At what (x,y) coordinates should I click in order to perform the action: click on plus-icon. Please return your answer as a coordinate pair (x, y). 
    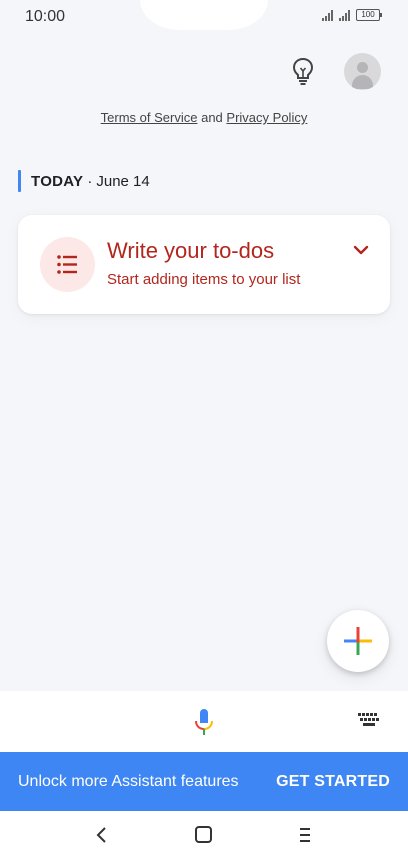
    Looking at the image, I should click on (358, 641).